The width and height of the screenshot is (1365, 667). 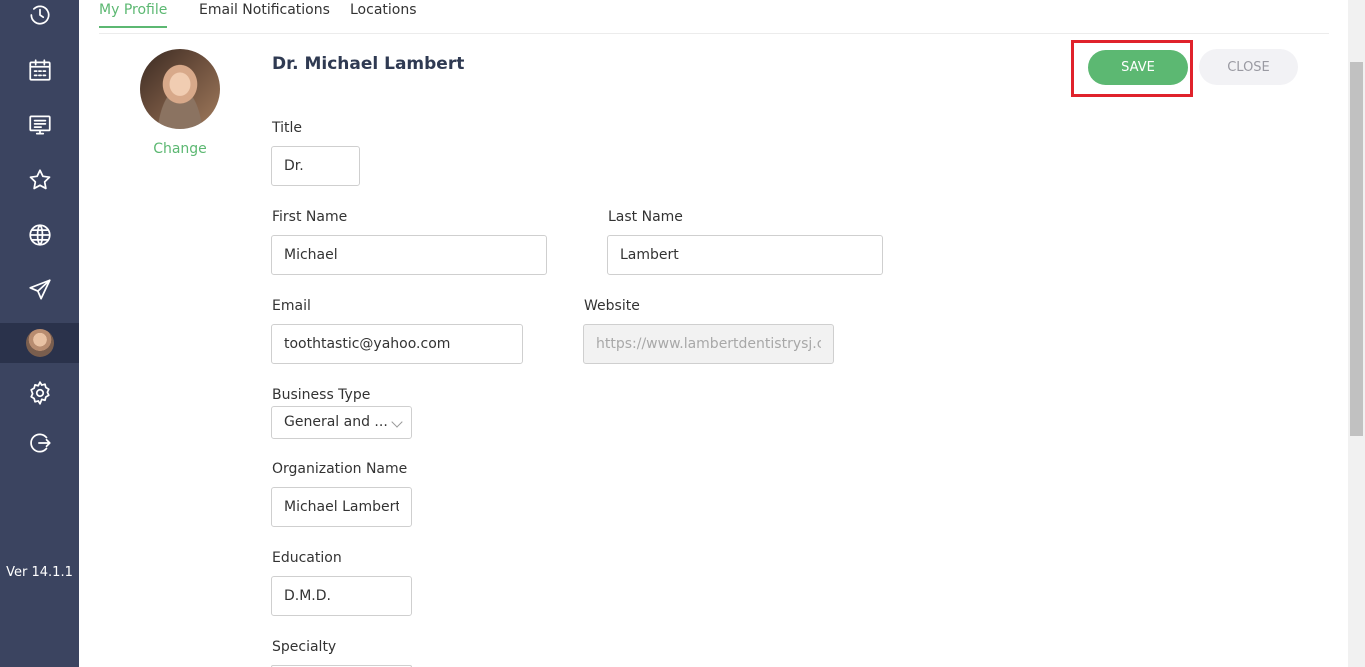 What do you see at coordinates (39, 17) in the screenshot?
I see `history-icon` at bounding box center [39, 17].